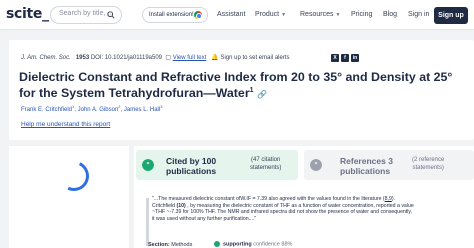  What do you see at coordinates (181, 205) in the screenshot?
I see `reference-highlight: (10)` at bounding box center [181, 205].